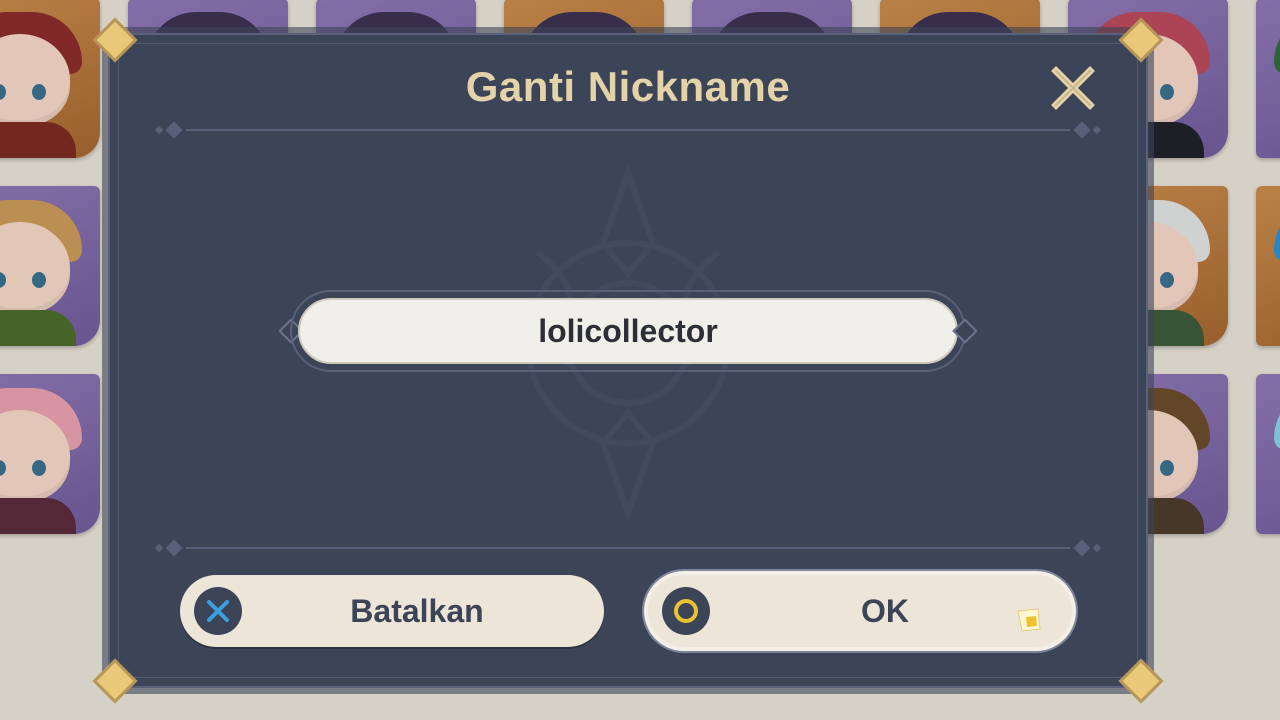 The height and width of the screenshot is (720, 1280). What do you see at coordinates (417, 610) in the screenshot?
I see `cancel-button-label: Batalkan` at bounding box center [417, 610].